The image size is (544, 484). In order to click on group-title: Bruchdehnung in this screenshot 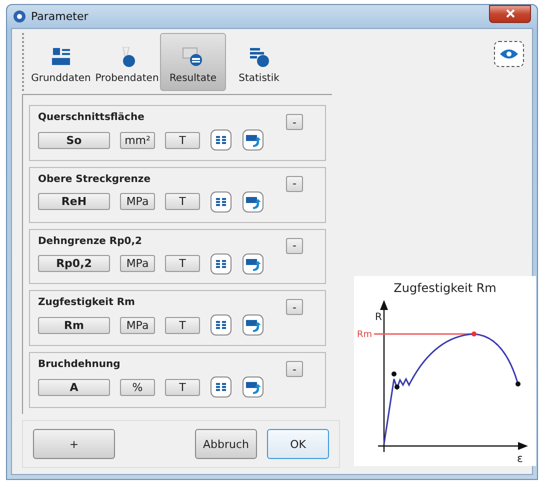, I will do `click(79, 364)`.